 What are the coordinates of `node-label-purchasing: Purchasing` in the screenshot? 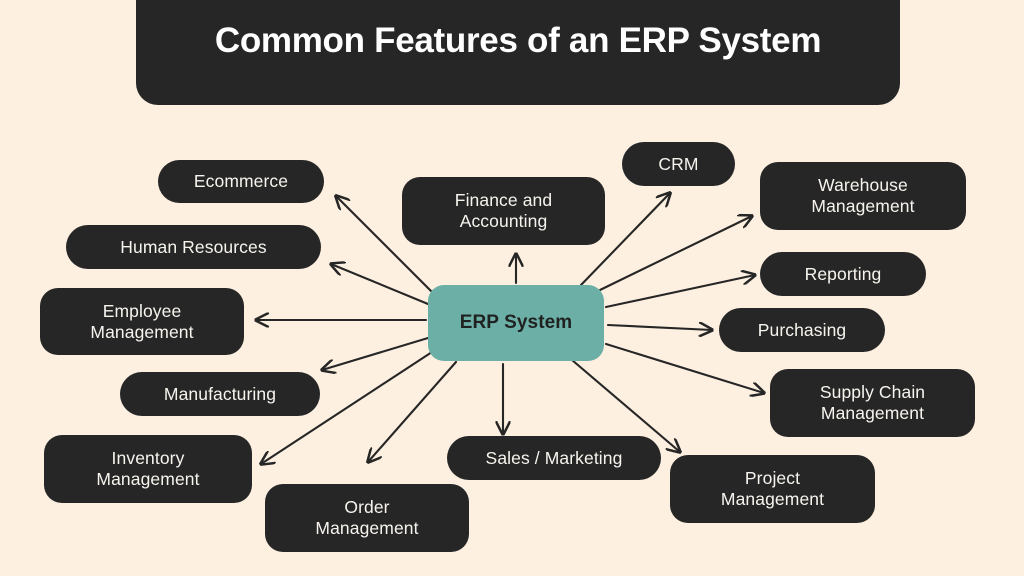 It's located at (802, 329).